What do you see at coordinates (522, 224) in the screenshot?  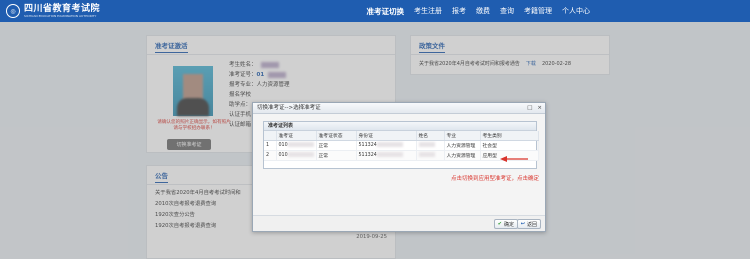 I see `return-icon: ↩` at bounding box center [522, 224].